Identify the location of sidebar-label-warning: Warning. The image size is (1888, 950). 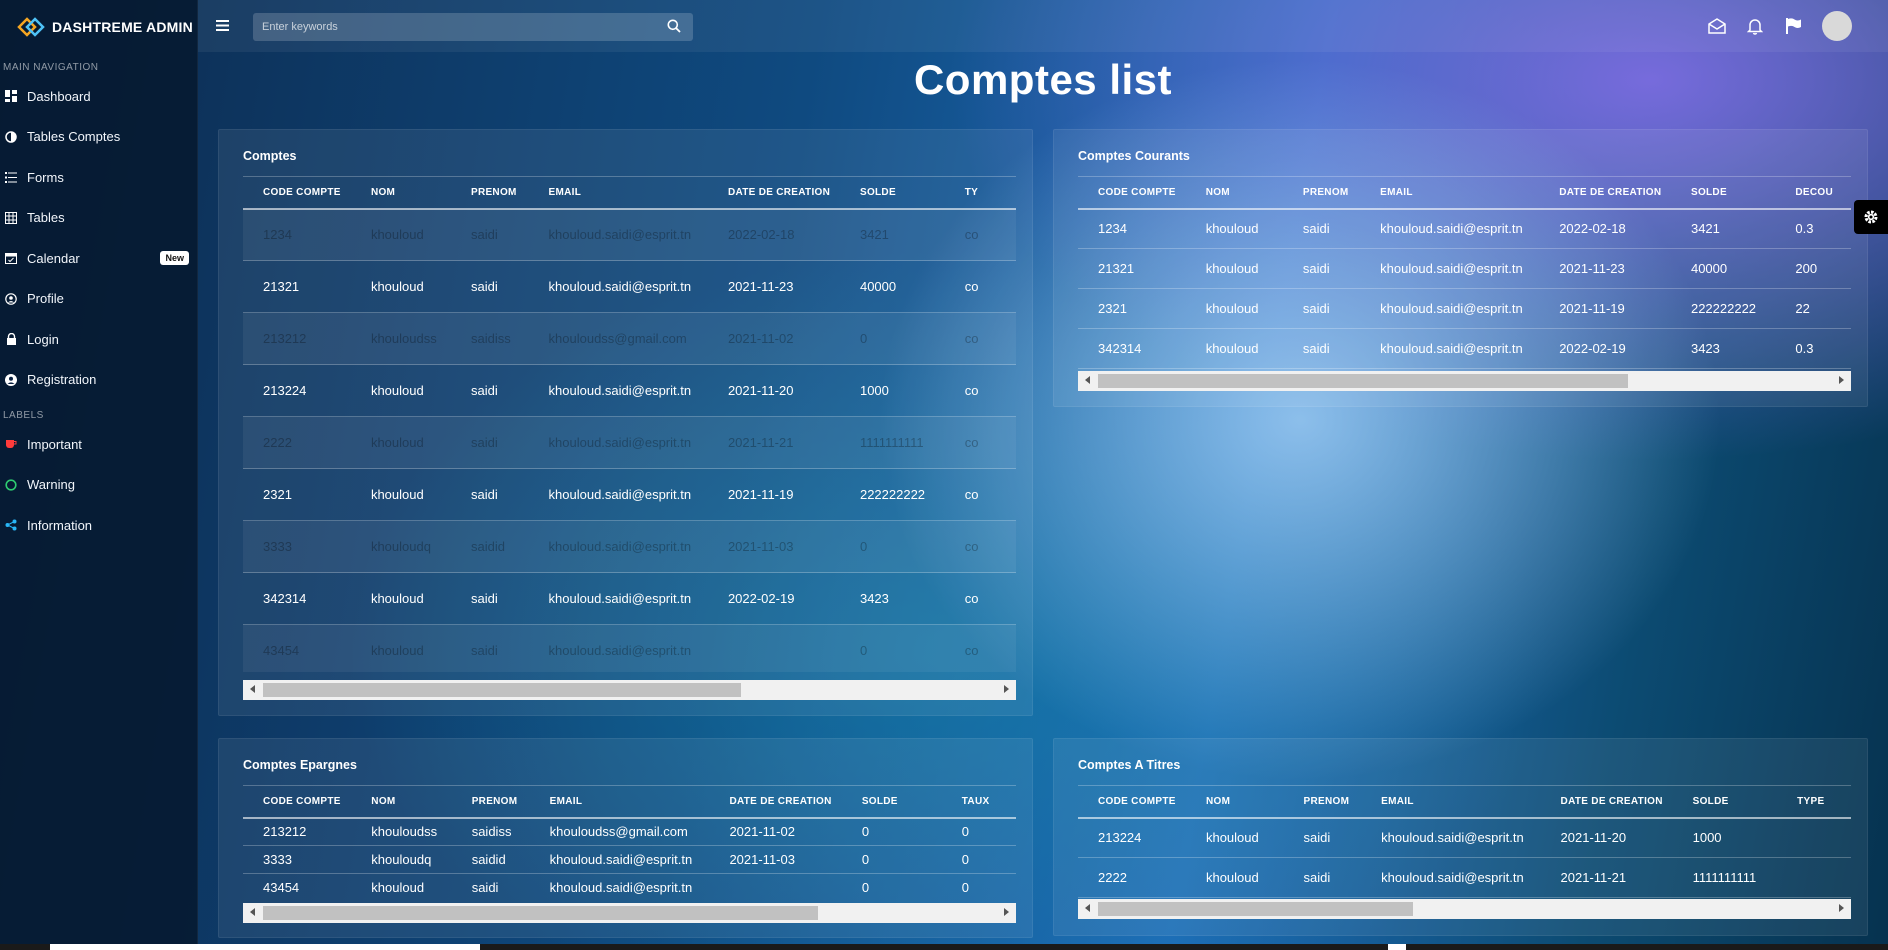
(98, 485).